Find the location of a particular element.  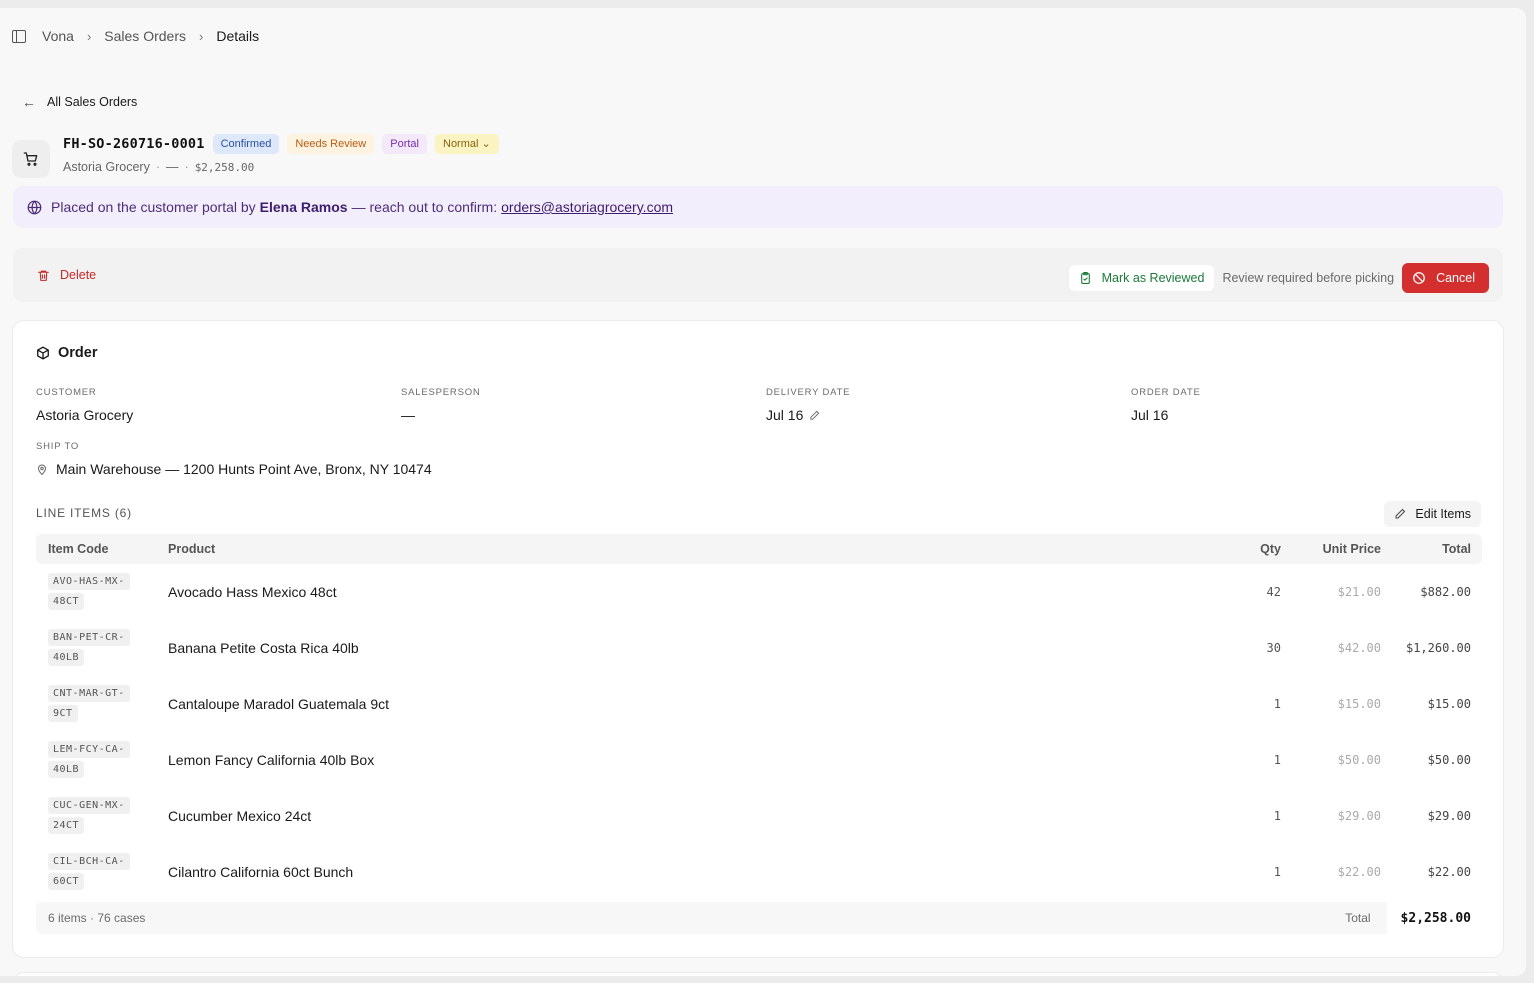

order-amount: $2,258.00 is located at coordinates (224, 167).